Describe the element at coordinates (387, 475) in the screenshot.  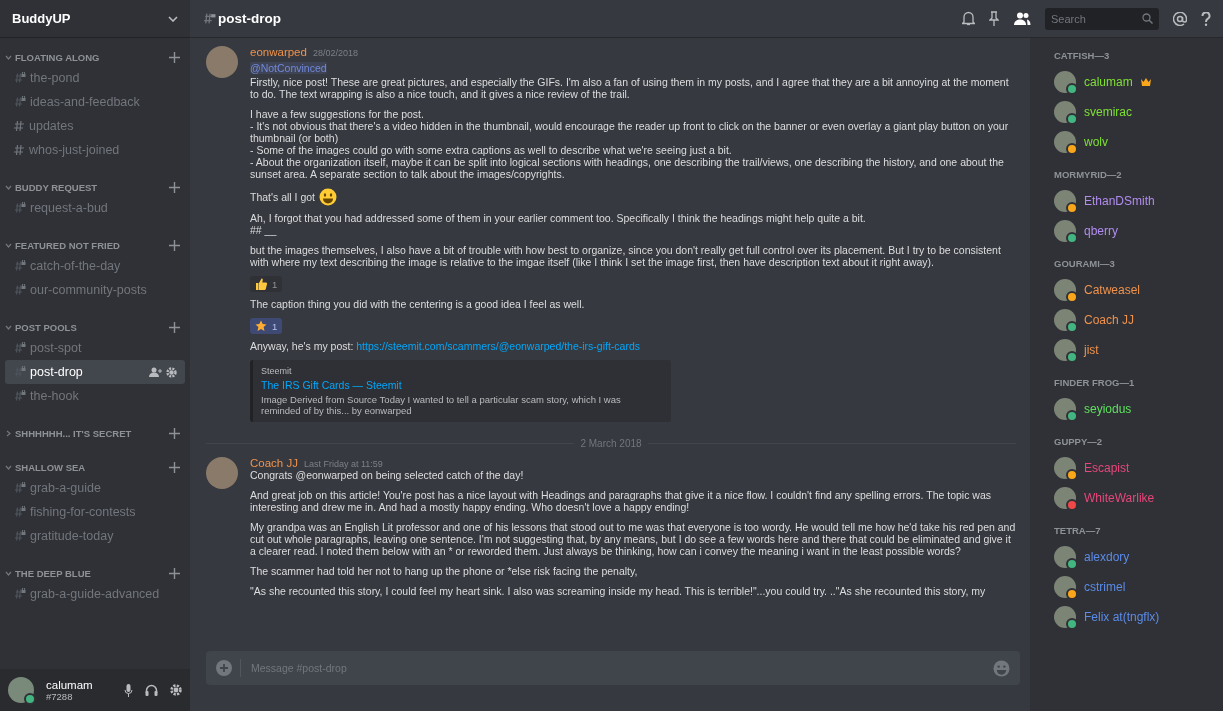
I see `message-text: Congrats @eonwarped on being selected catch of the day!` at that location.